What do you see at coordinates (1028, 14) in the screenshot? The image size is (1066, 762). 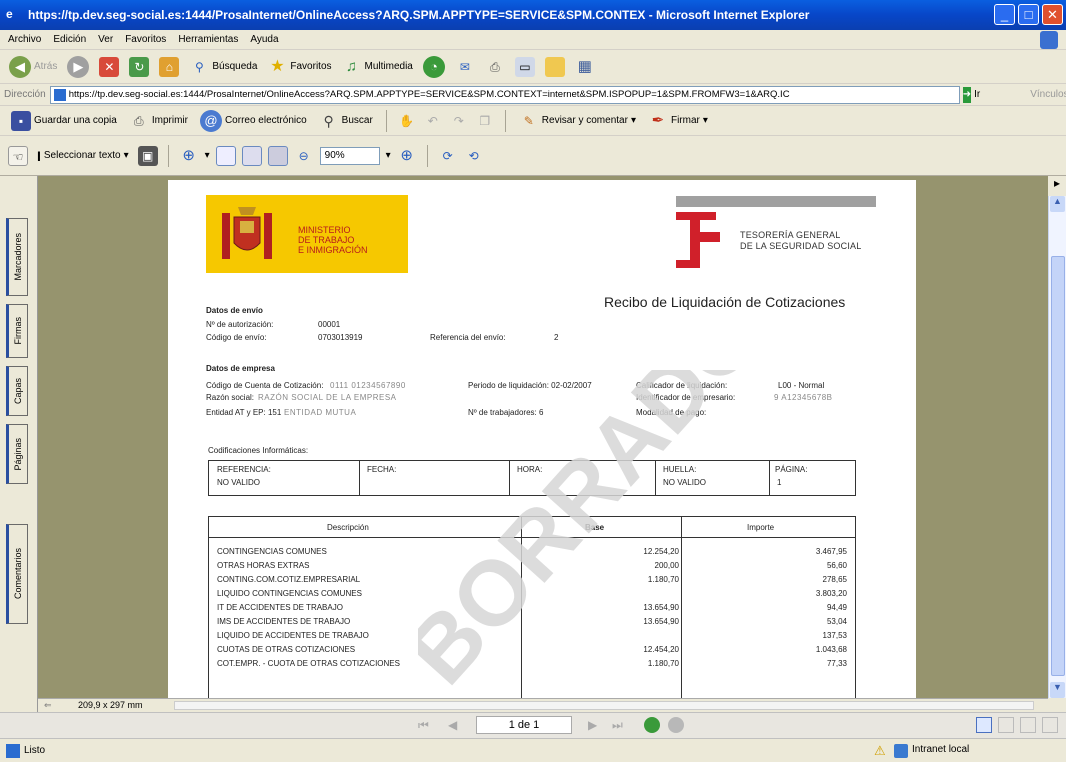 I see `maximize-button: □` at bounding box center [1028, 14].